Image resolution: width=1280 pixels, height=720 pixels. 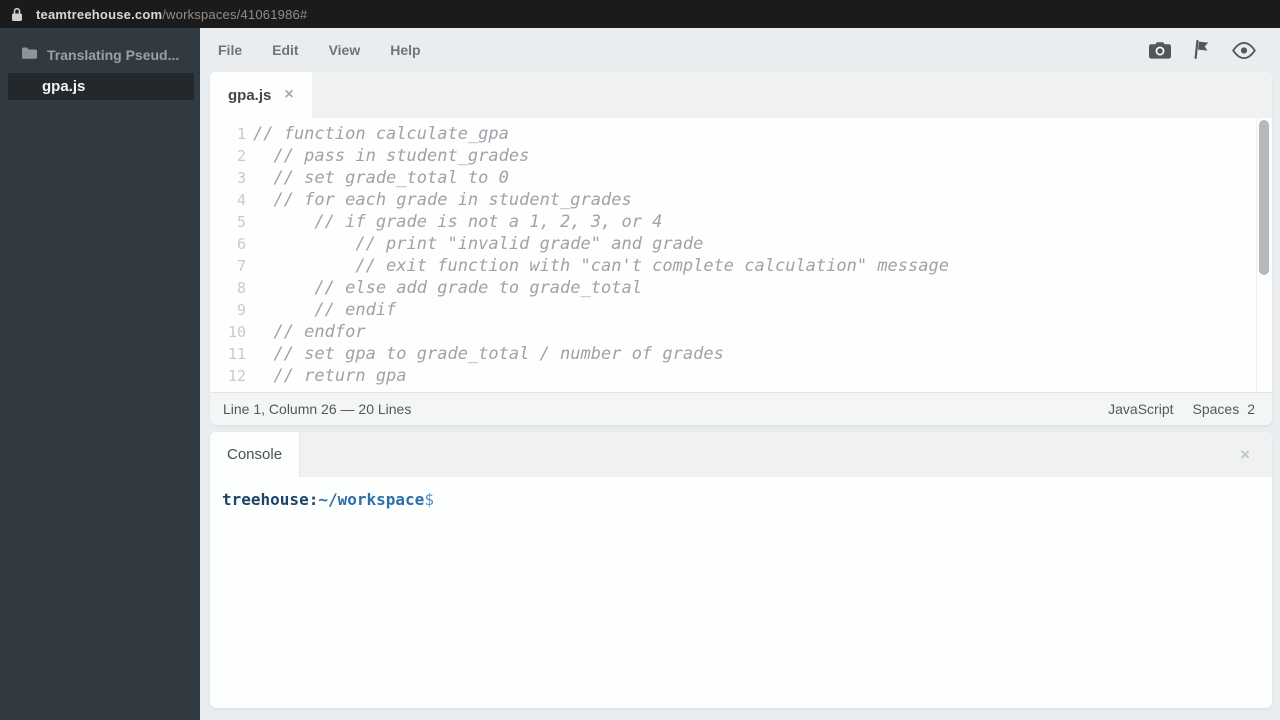 I want to click on console-close-icon: ×, so click(x=1245, y=455).